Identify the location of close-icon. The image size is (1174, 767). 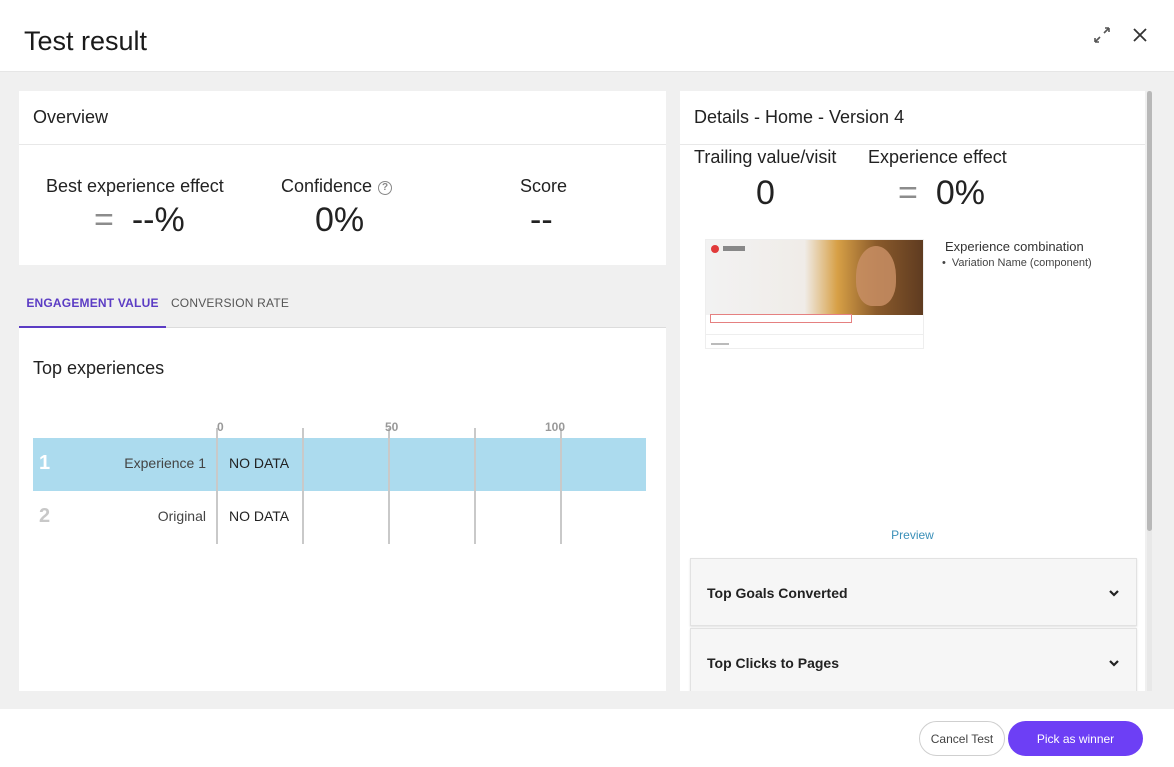
(1140, 35).